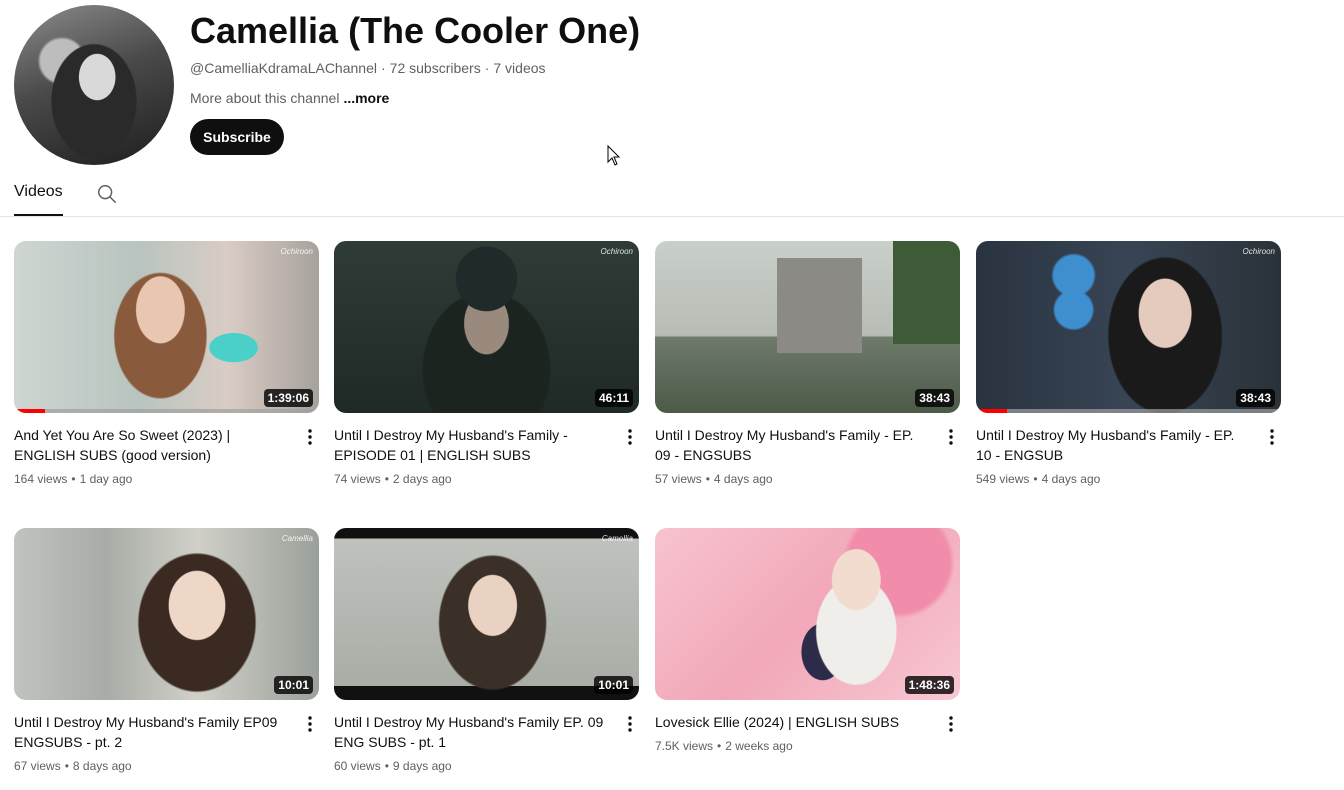  I want to click on video-thumbnail: Ochiroon 46:11, so click(486, 327).